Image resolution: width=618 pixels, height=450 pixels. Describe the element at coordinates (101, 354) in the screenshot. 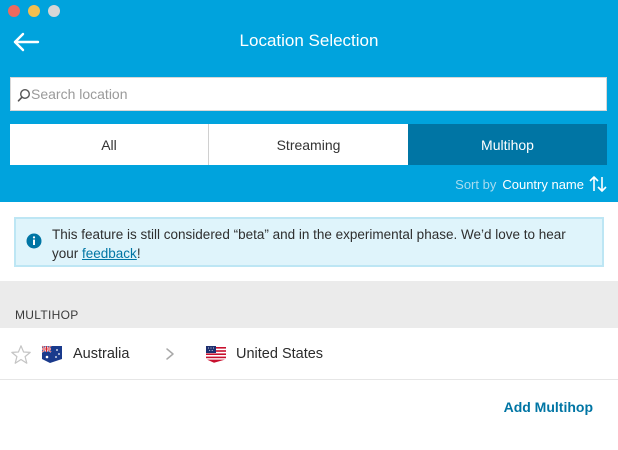

I see `entry-country-label: Australia` at that location.